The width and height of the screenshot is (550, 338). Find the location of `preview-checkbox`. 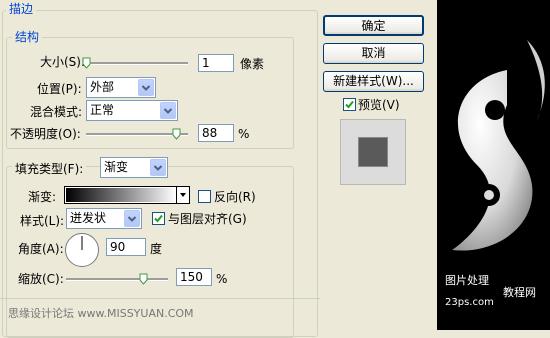

preview-checkbox is located at coordinates (349, 104).